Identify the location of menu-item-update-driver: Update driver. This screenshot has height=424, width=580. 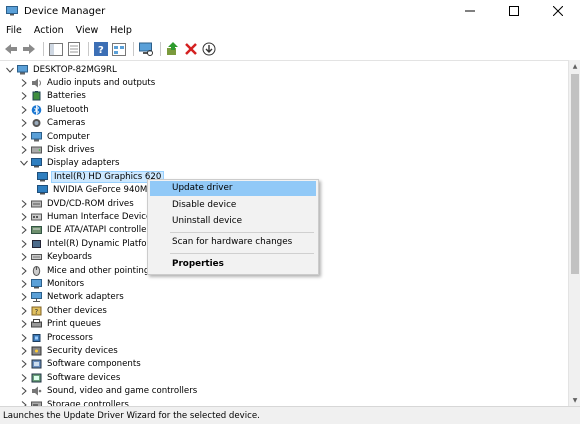
(233, 188).